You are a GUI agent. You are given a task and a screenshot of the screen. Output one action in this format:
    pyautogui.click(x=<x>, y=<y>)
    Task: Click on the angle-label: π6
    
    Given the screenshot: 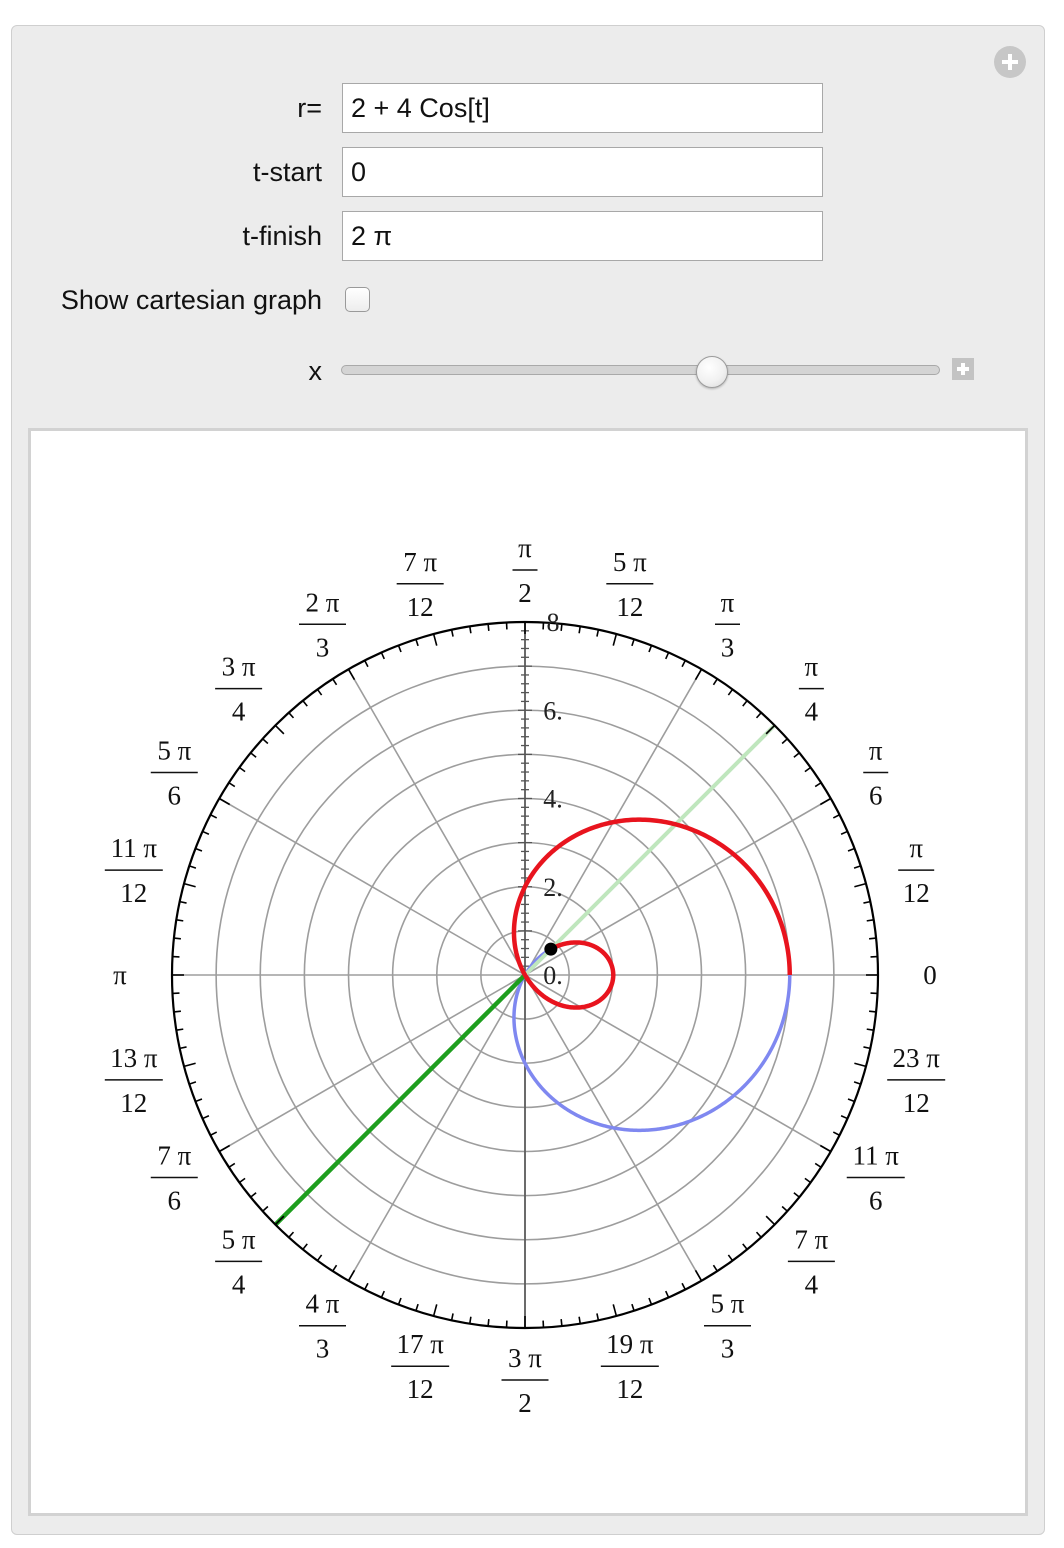 What is the action you would take?
    pyautogui.click(x=876, y=773)
    